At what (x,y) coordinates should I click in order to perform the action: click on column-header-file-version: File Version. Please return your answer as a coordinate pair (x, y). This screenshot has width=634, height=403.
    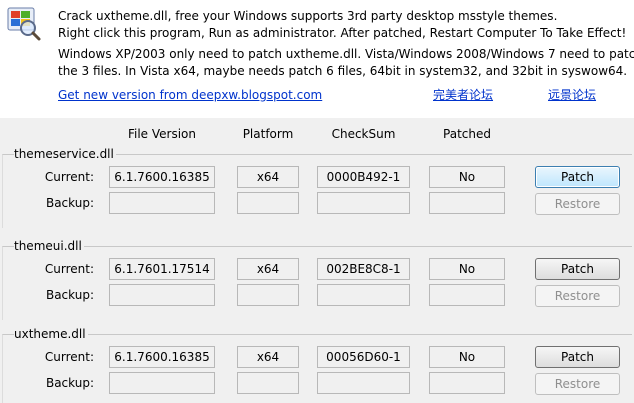
    Looking at the image, I should click on (162, 134).